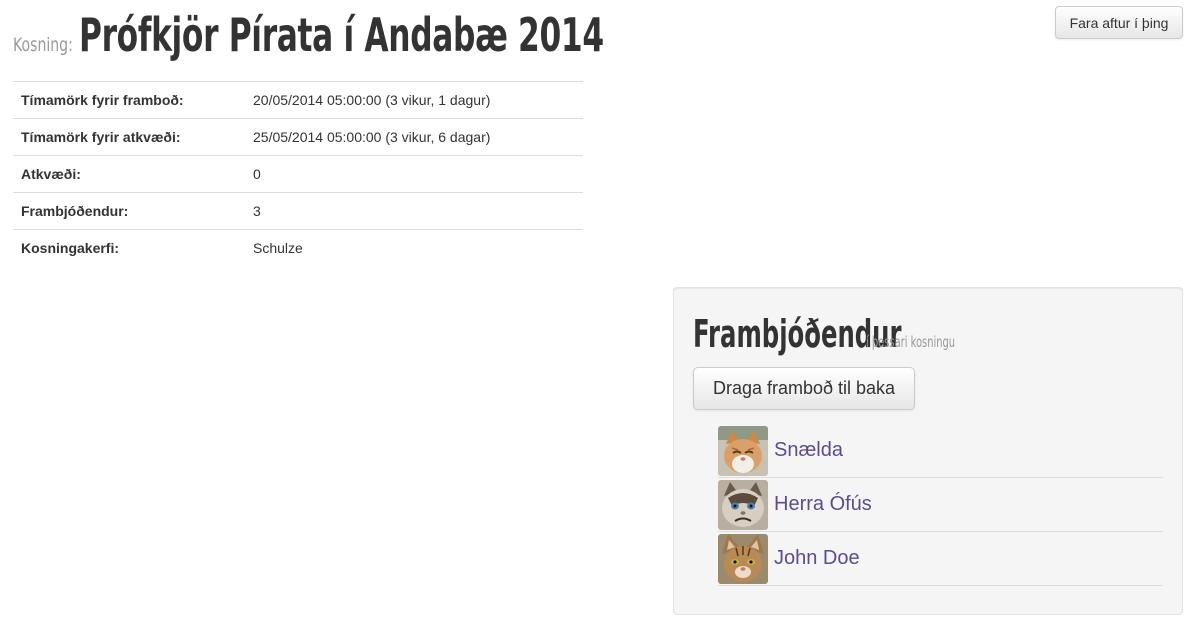 This screenshot has height=628, width=1188. What do you see at coordinates (743, 558) in the screenshot?
I see `tabby-cat-avatar` at bounding box center [743, 558].